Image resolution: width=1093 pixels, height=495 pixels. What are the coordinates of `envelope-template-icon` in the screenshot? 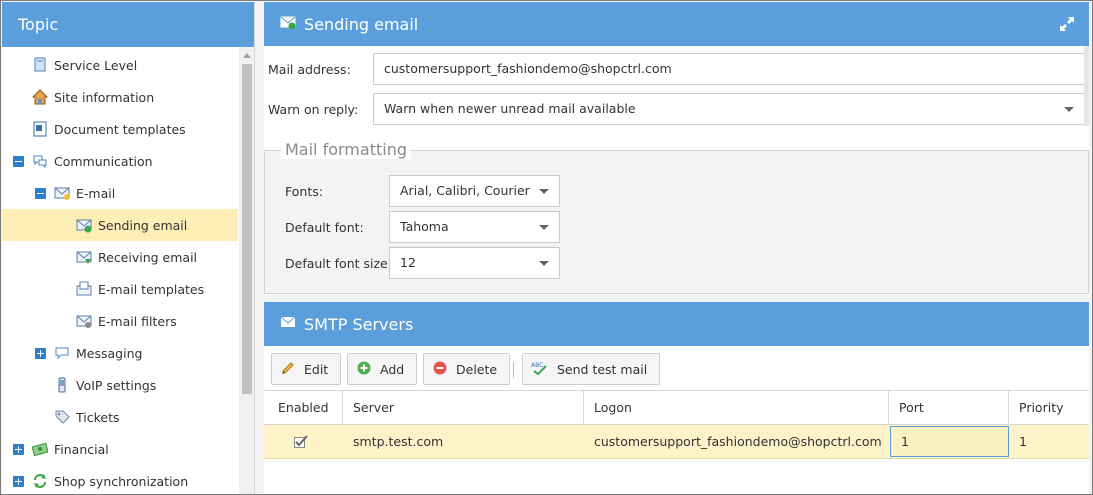 It's located at (84, 289).